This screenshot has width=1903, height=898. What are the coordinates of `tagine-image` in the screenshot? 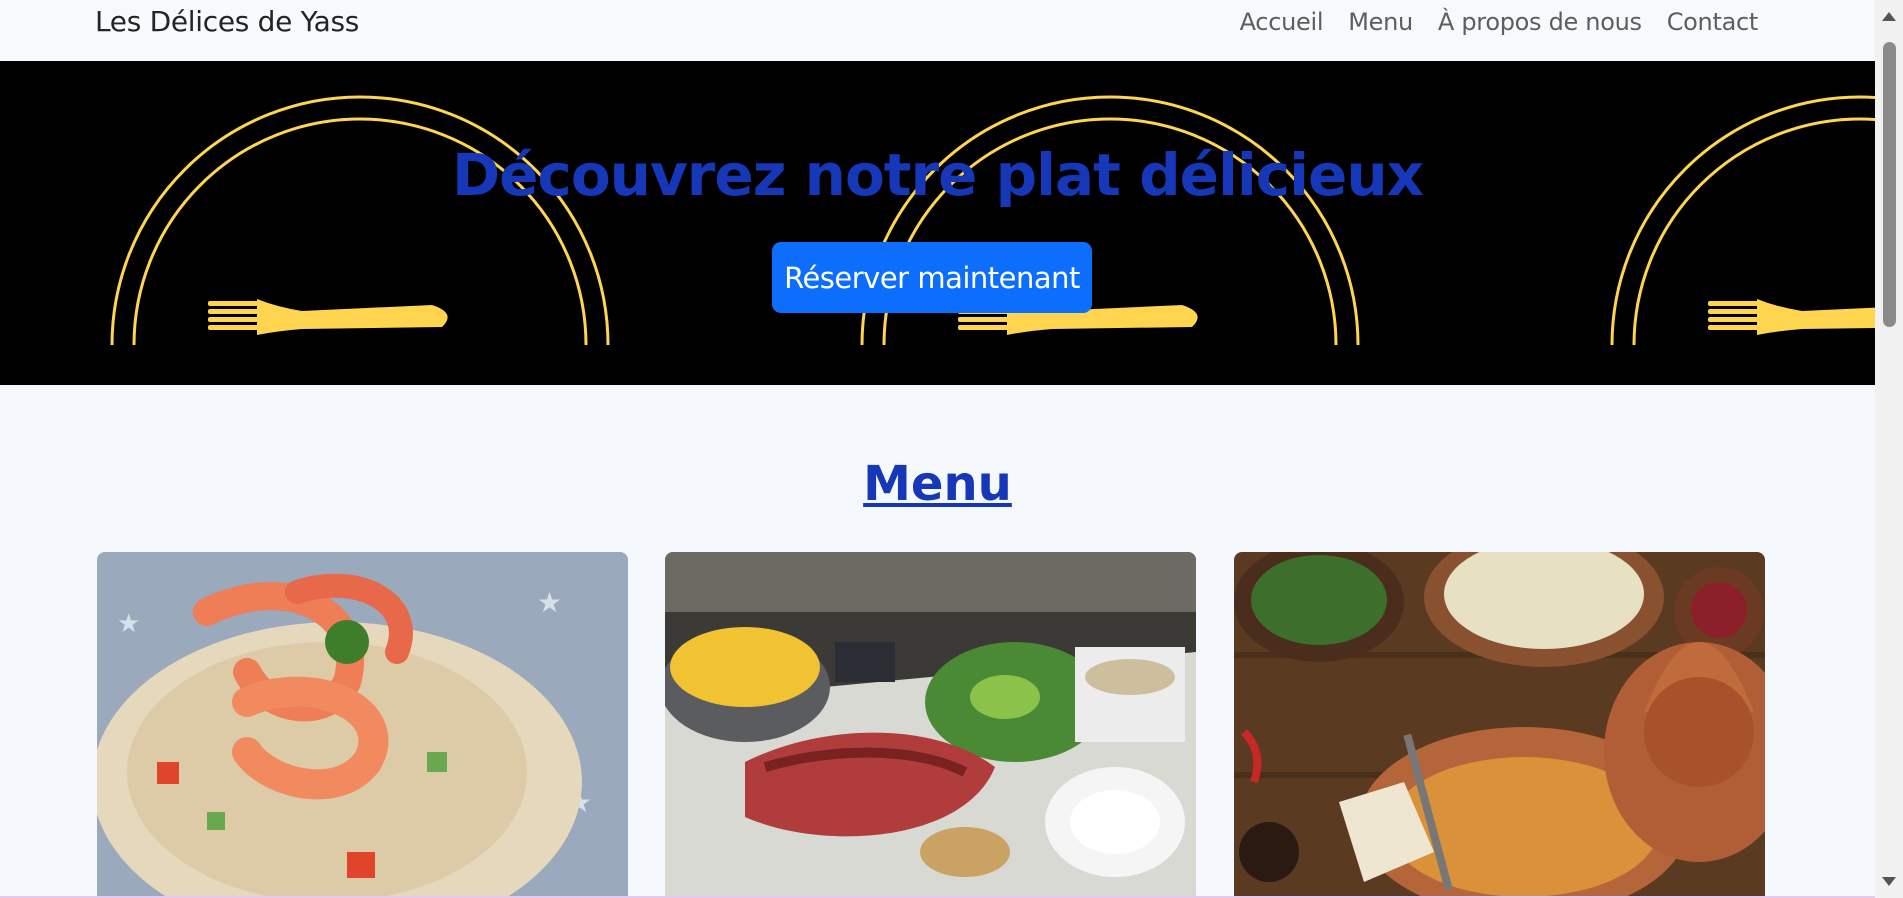 It's located at (1499, 725).